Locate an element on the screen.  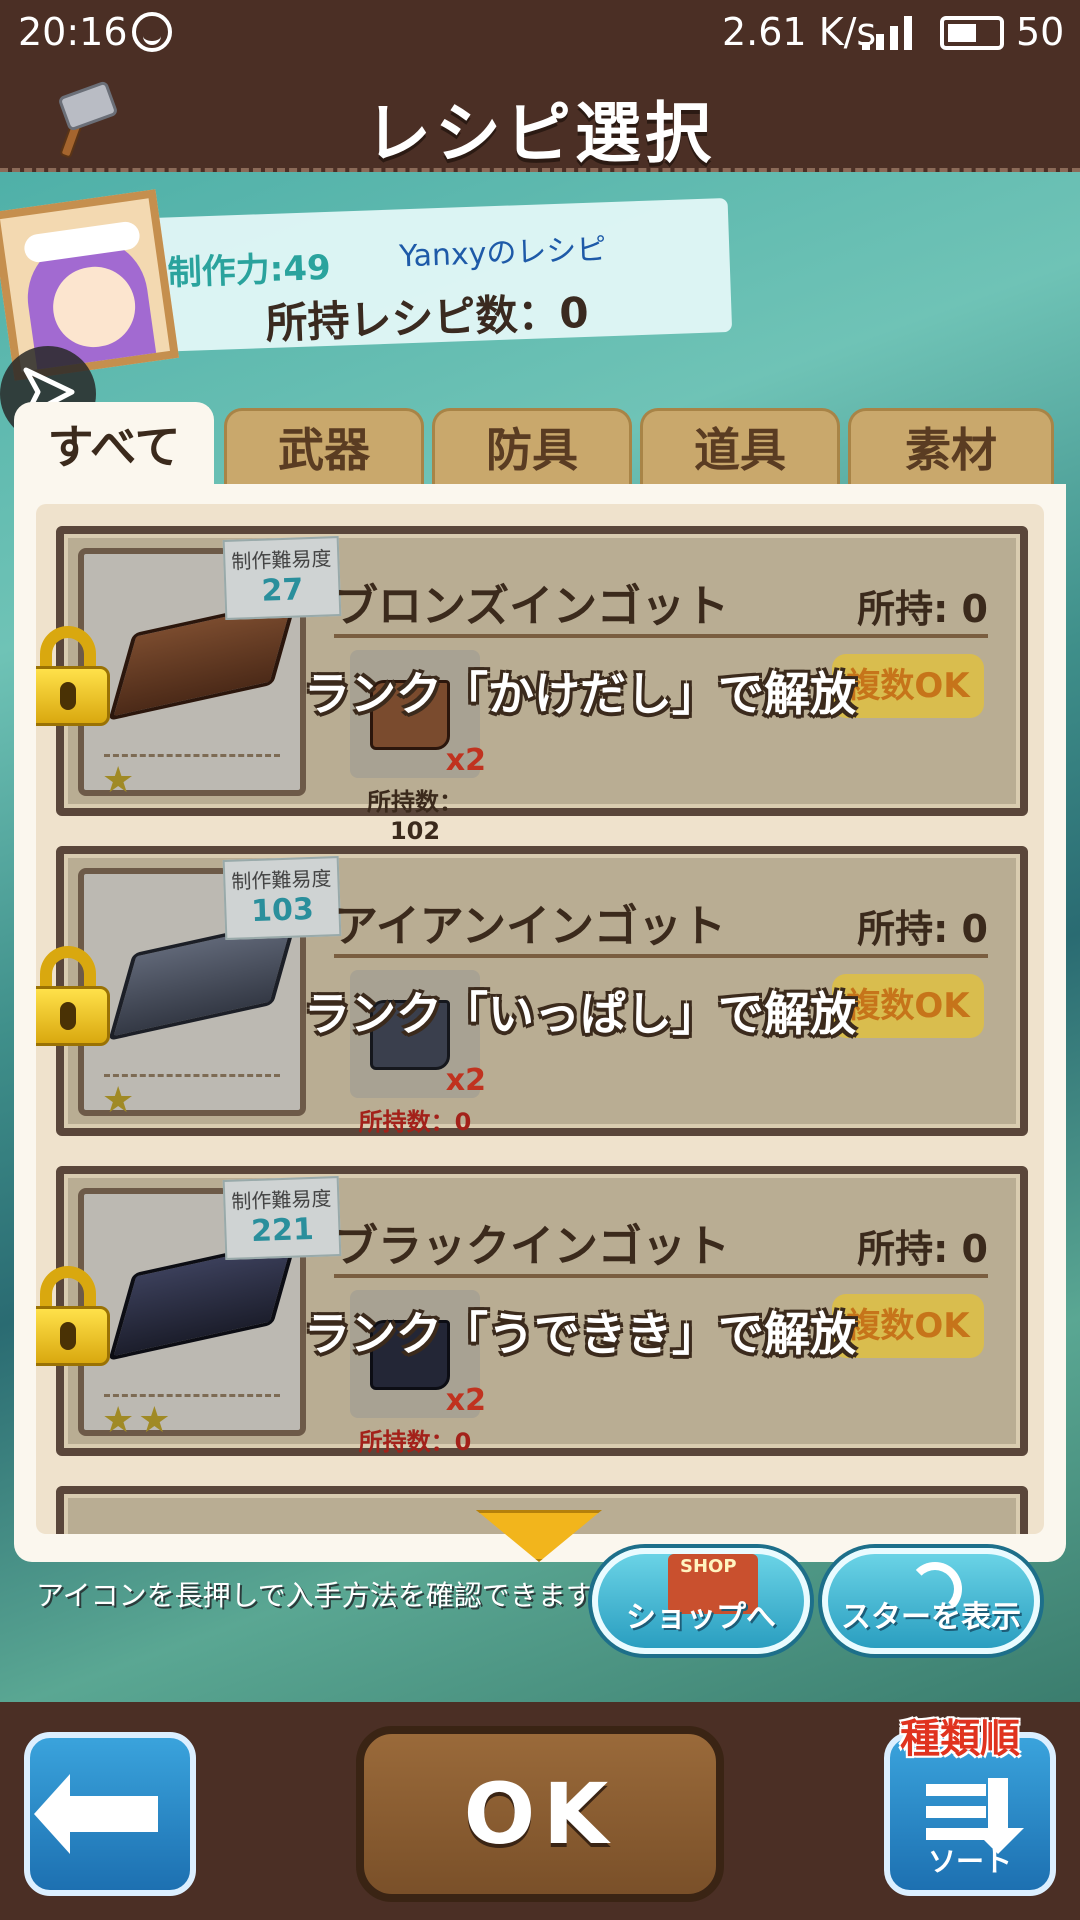
tab-weapons: 武器 is located at coordinates (324, 447).